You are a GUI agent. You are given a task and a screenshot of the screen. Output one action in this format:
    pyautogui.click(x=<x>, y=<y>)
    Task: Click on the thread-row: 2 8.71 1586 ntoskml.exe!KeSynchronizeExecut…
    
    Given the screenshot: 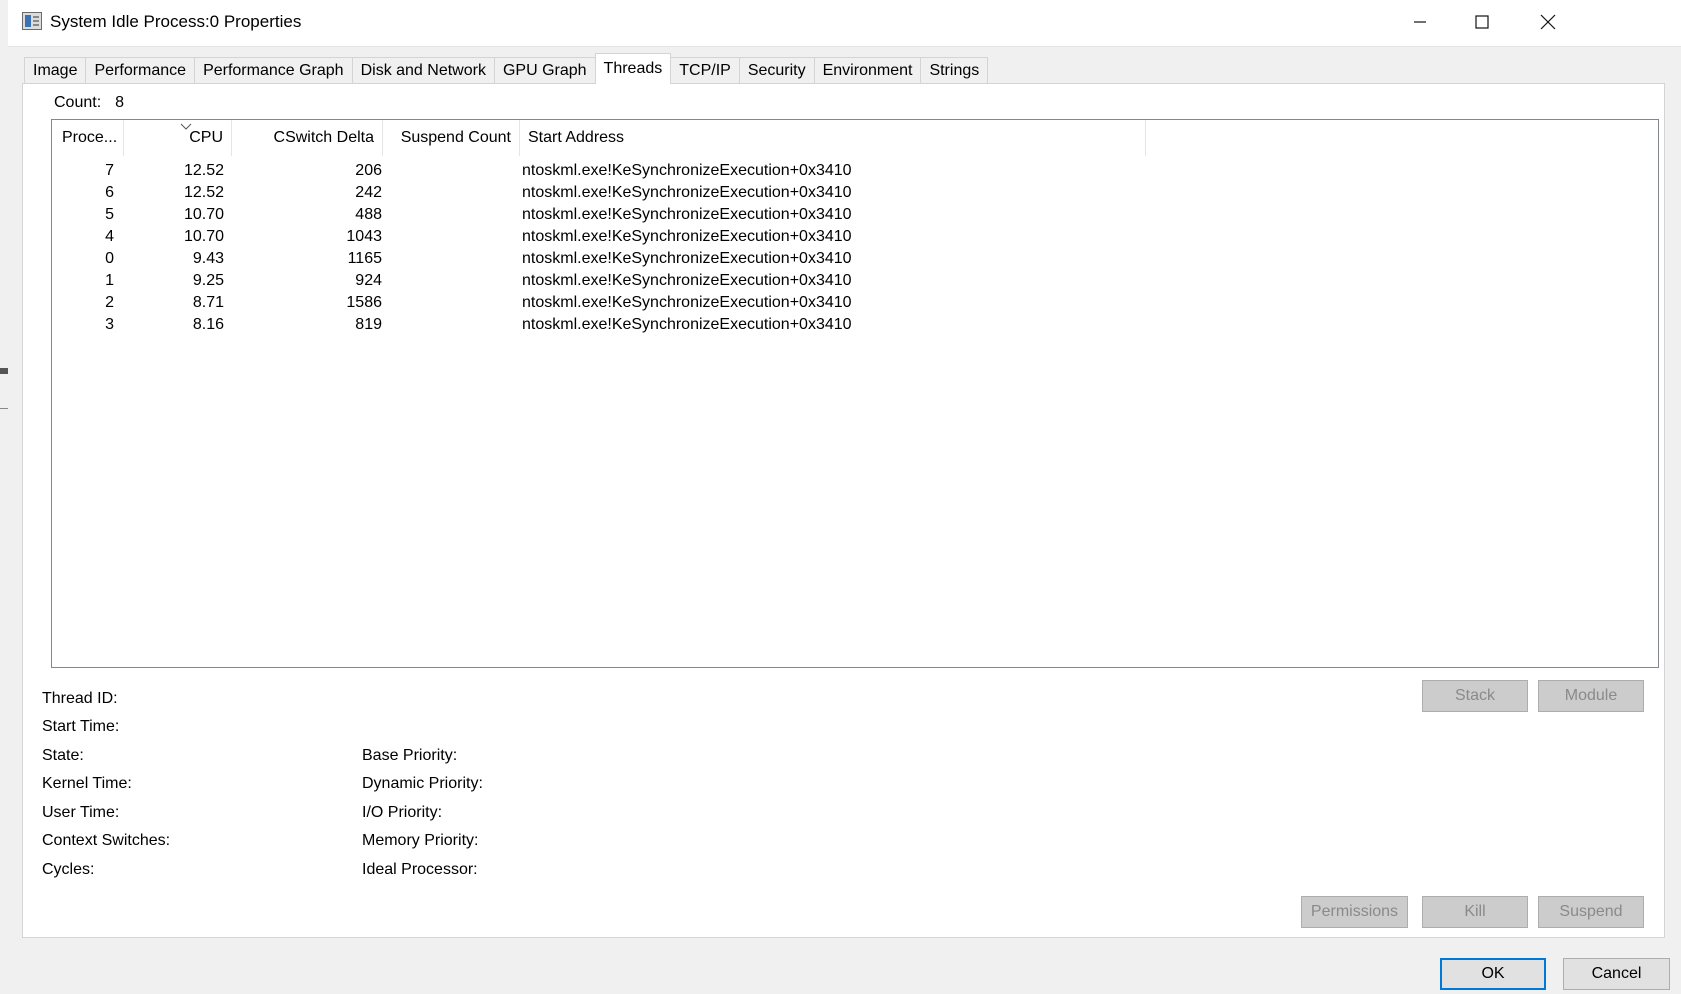 What is the action you would take?
    pyautogui.click(x=502, y=303)
    